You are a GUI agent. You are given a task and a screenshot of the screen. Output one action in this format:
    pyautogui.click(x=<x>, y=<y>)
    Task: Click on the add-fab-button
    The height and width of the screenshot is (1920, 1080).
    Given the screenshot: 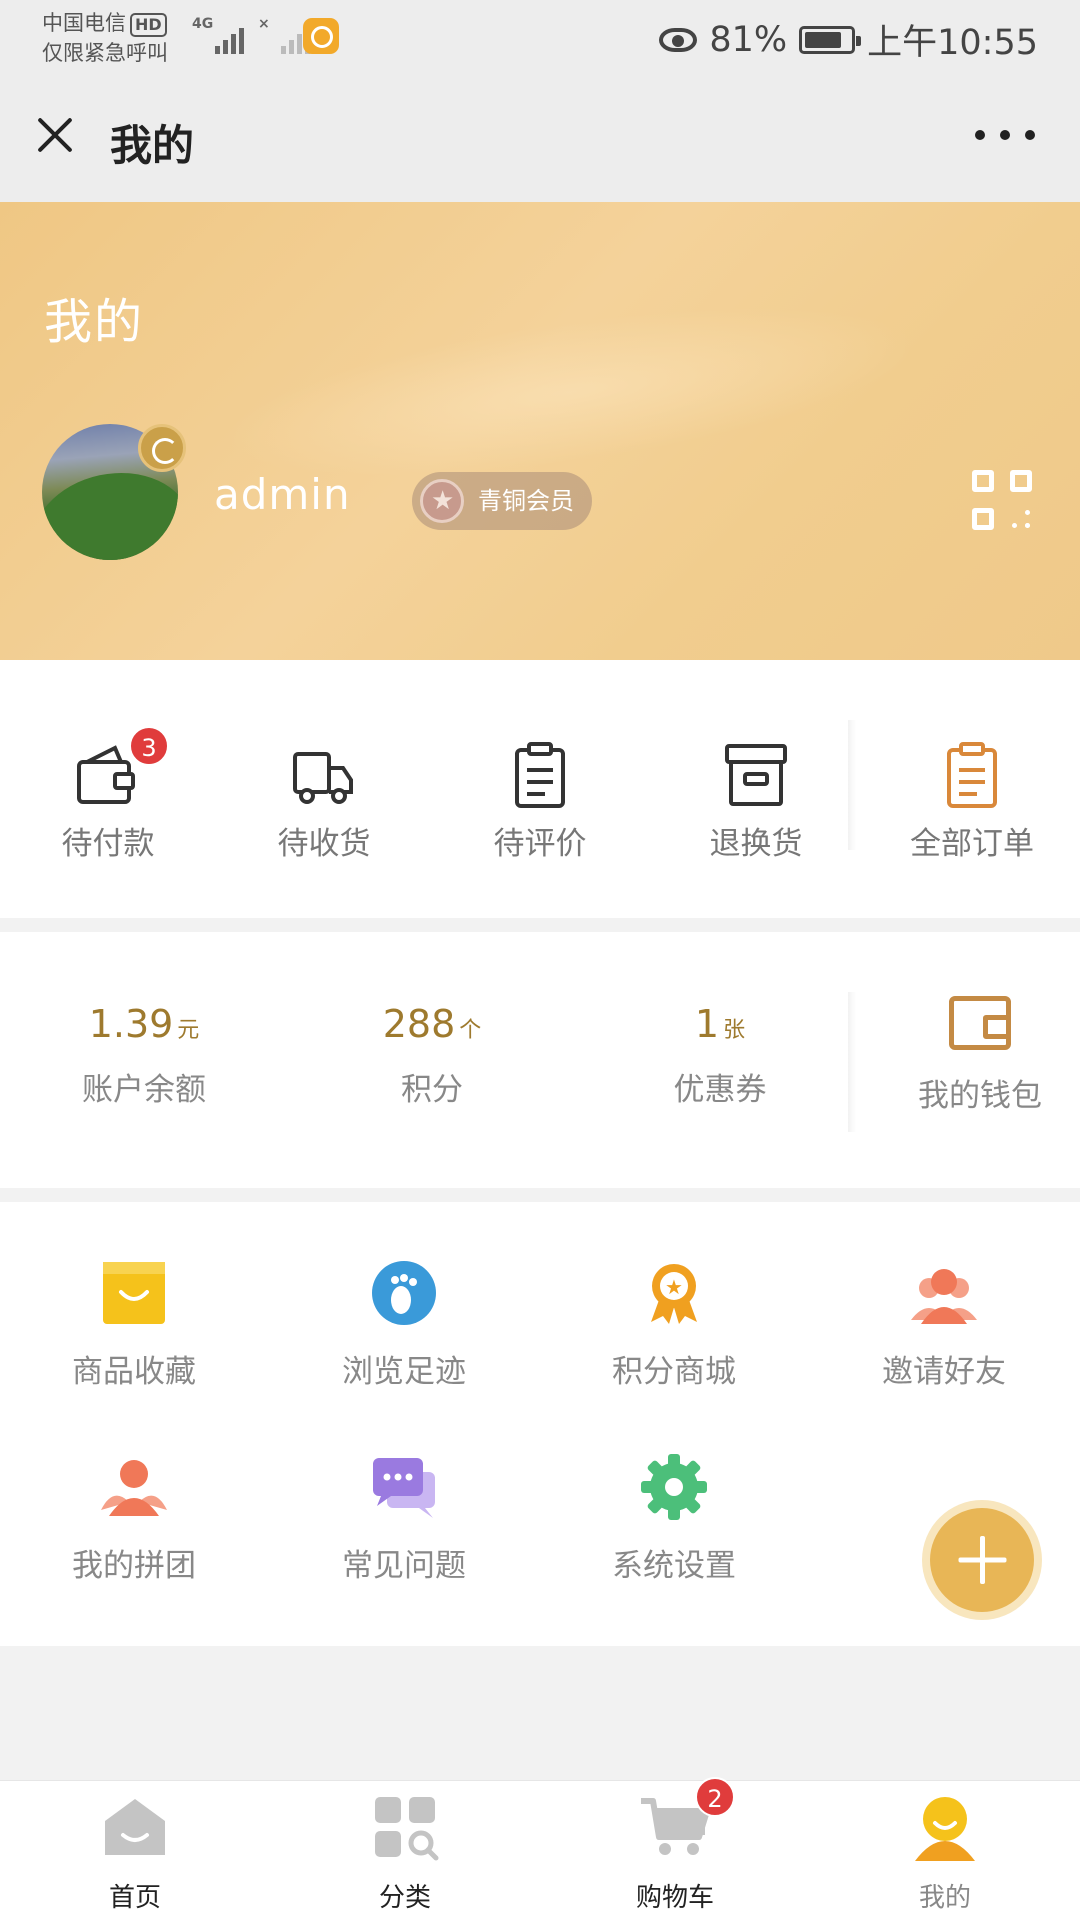 What is the action you would take?
    pyautogui.click(x=982, y=1560)
    